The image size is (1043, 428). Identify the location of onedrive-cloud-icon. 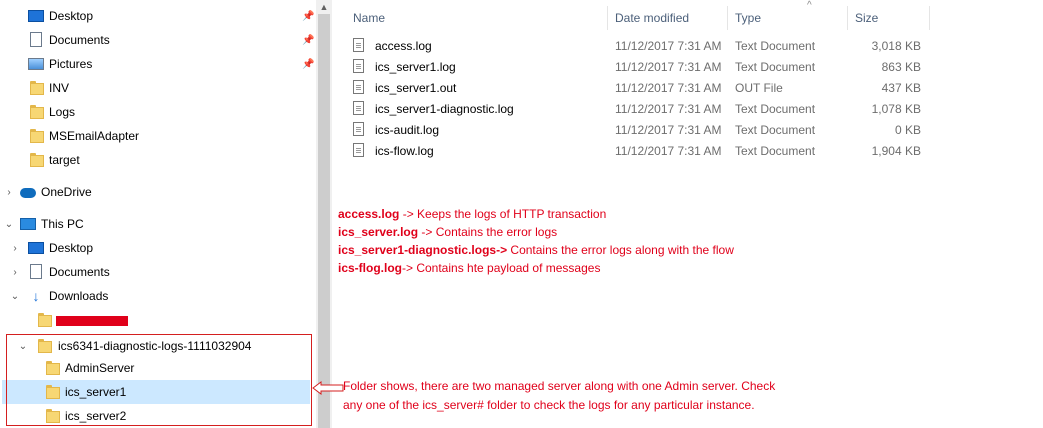
(28, 195).